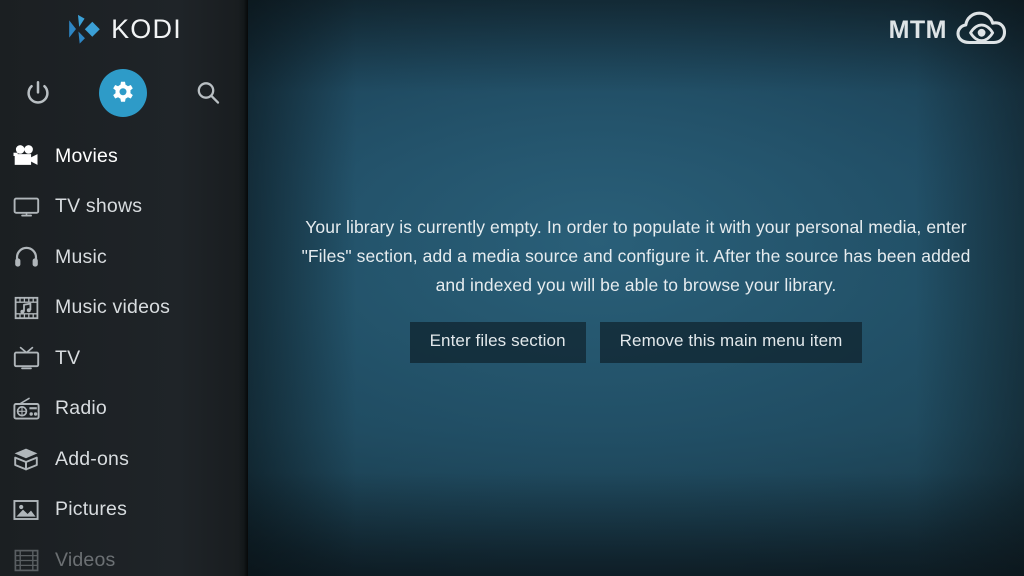 The width and height of the screenshot is (1024, 576). What do you see at coordinates (124, 358) in the screenshot?
I see `sidebar-item-tv: TV` at bounding box center [124, 358].